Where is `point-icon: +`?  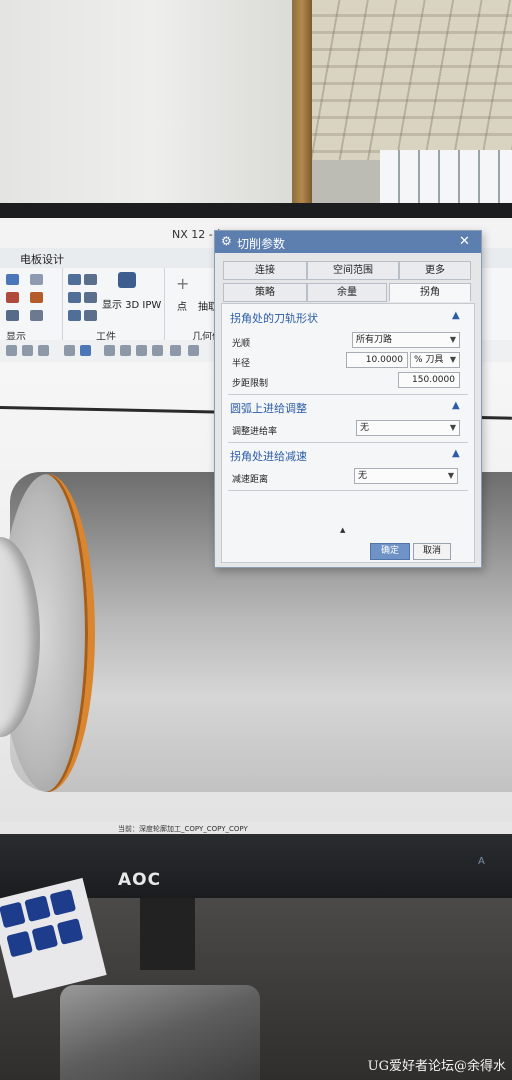 point-icon: + is located at coordinates (182, 283).